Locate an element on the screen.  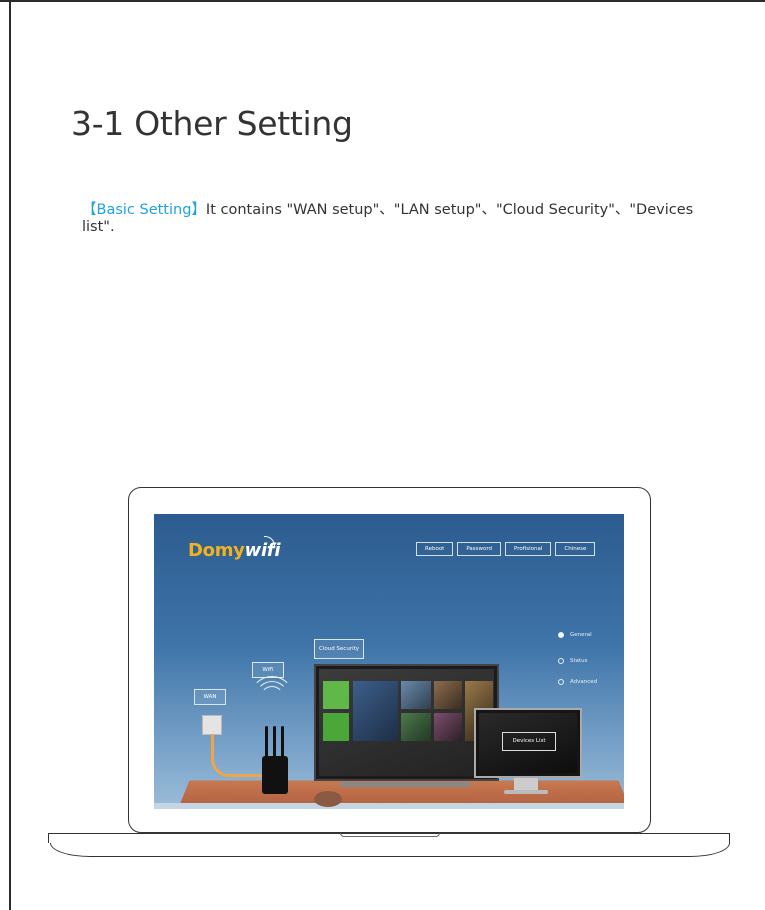
wall-outlet-icon is located at coordinates (212, 725).